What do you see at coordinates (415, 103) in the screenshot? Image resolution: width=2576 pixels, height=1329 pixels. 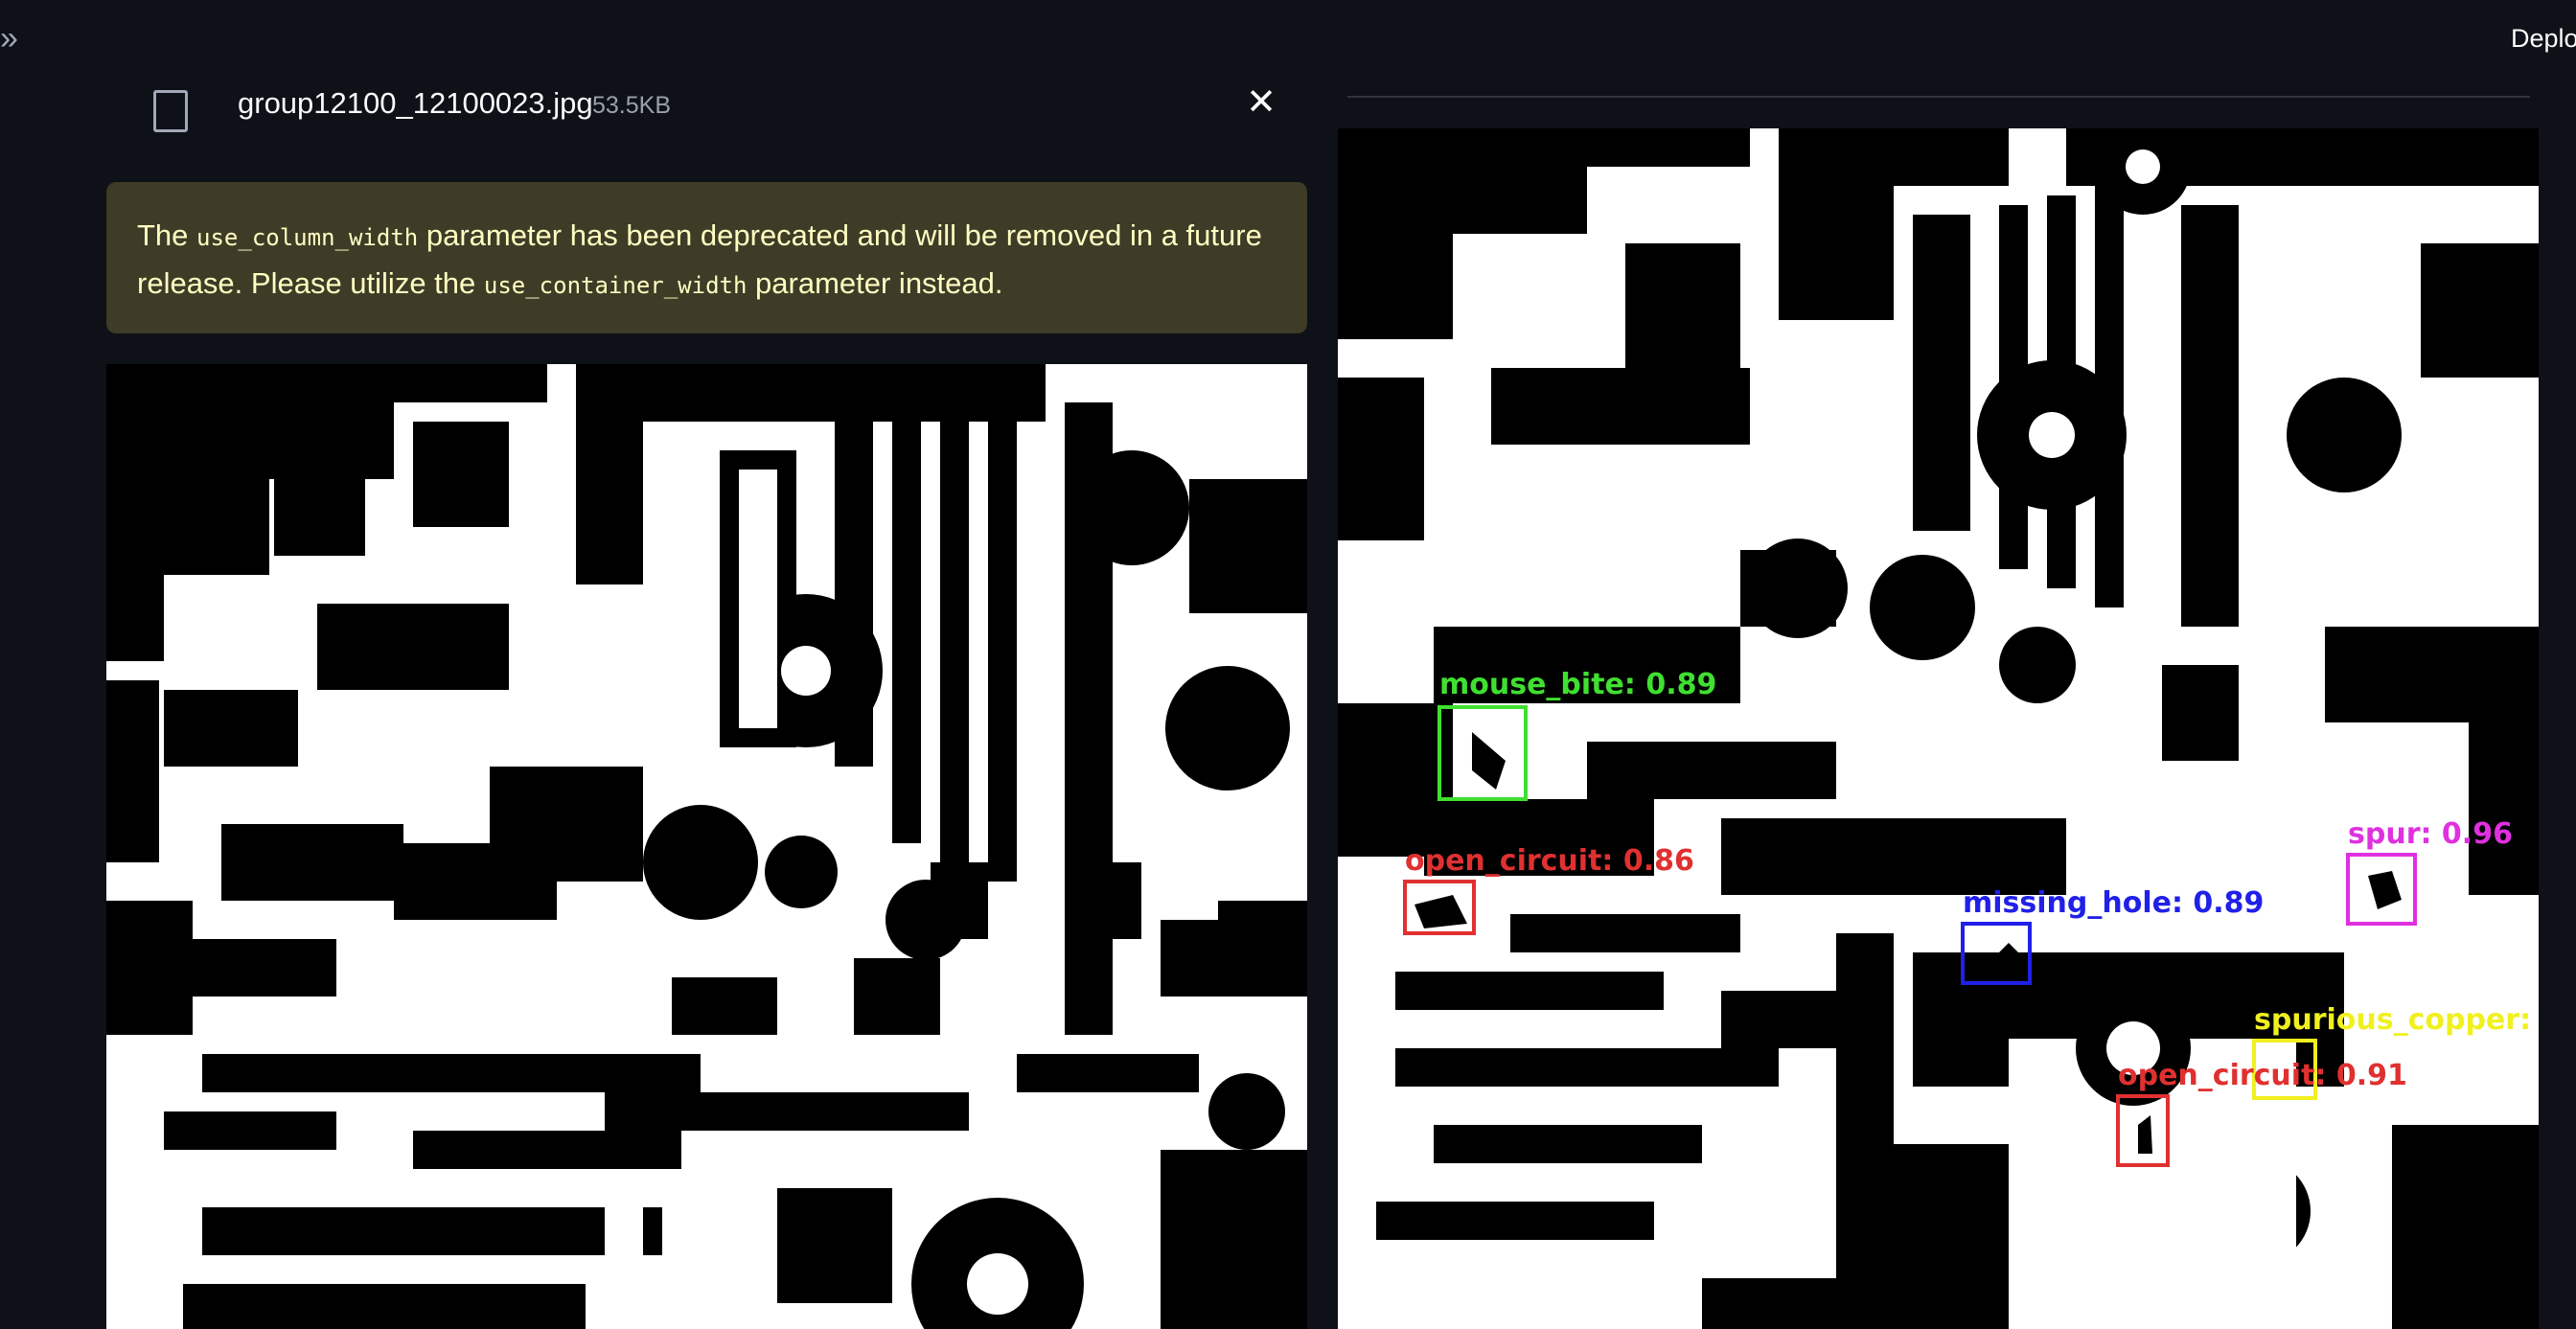 I see `file-name: group12100_12100023.jpg` at bounding box center [415, 103].